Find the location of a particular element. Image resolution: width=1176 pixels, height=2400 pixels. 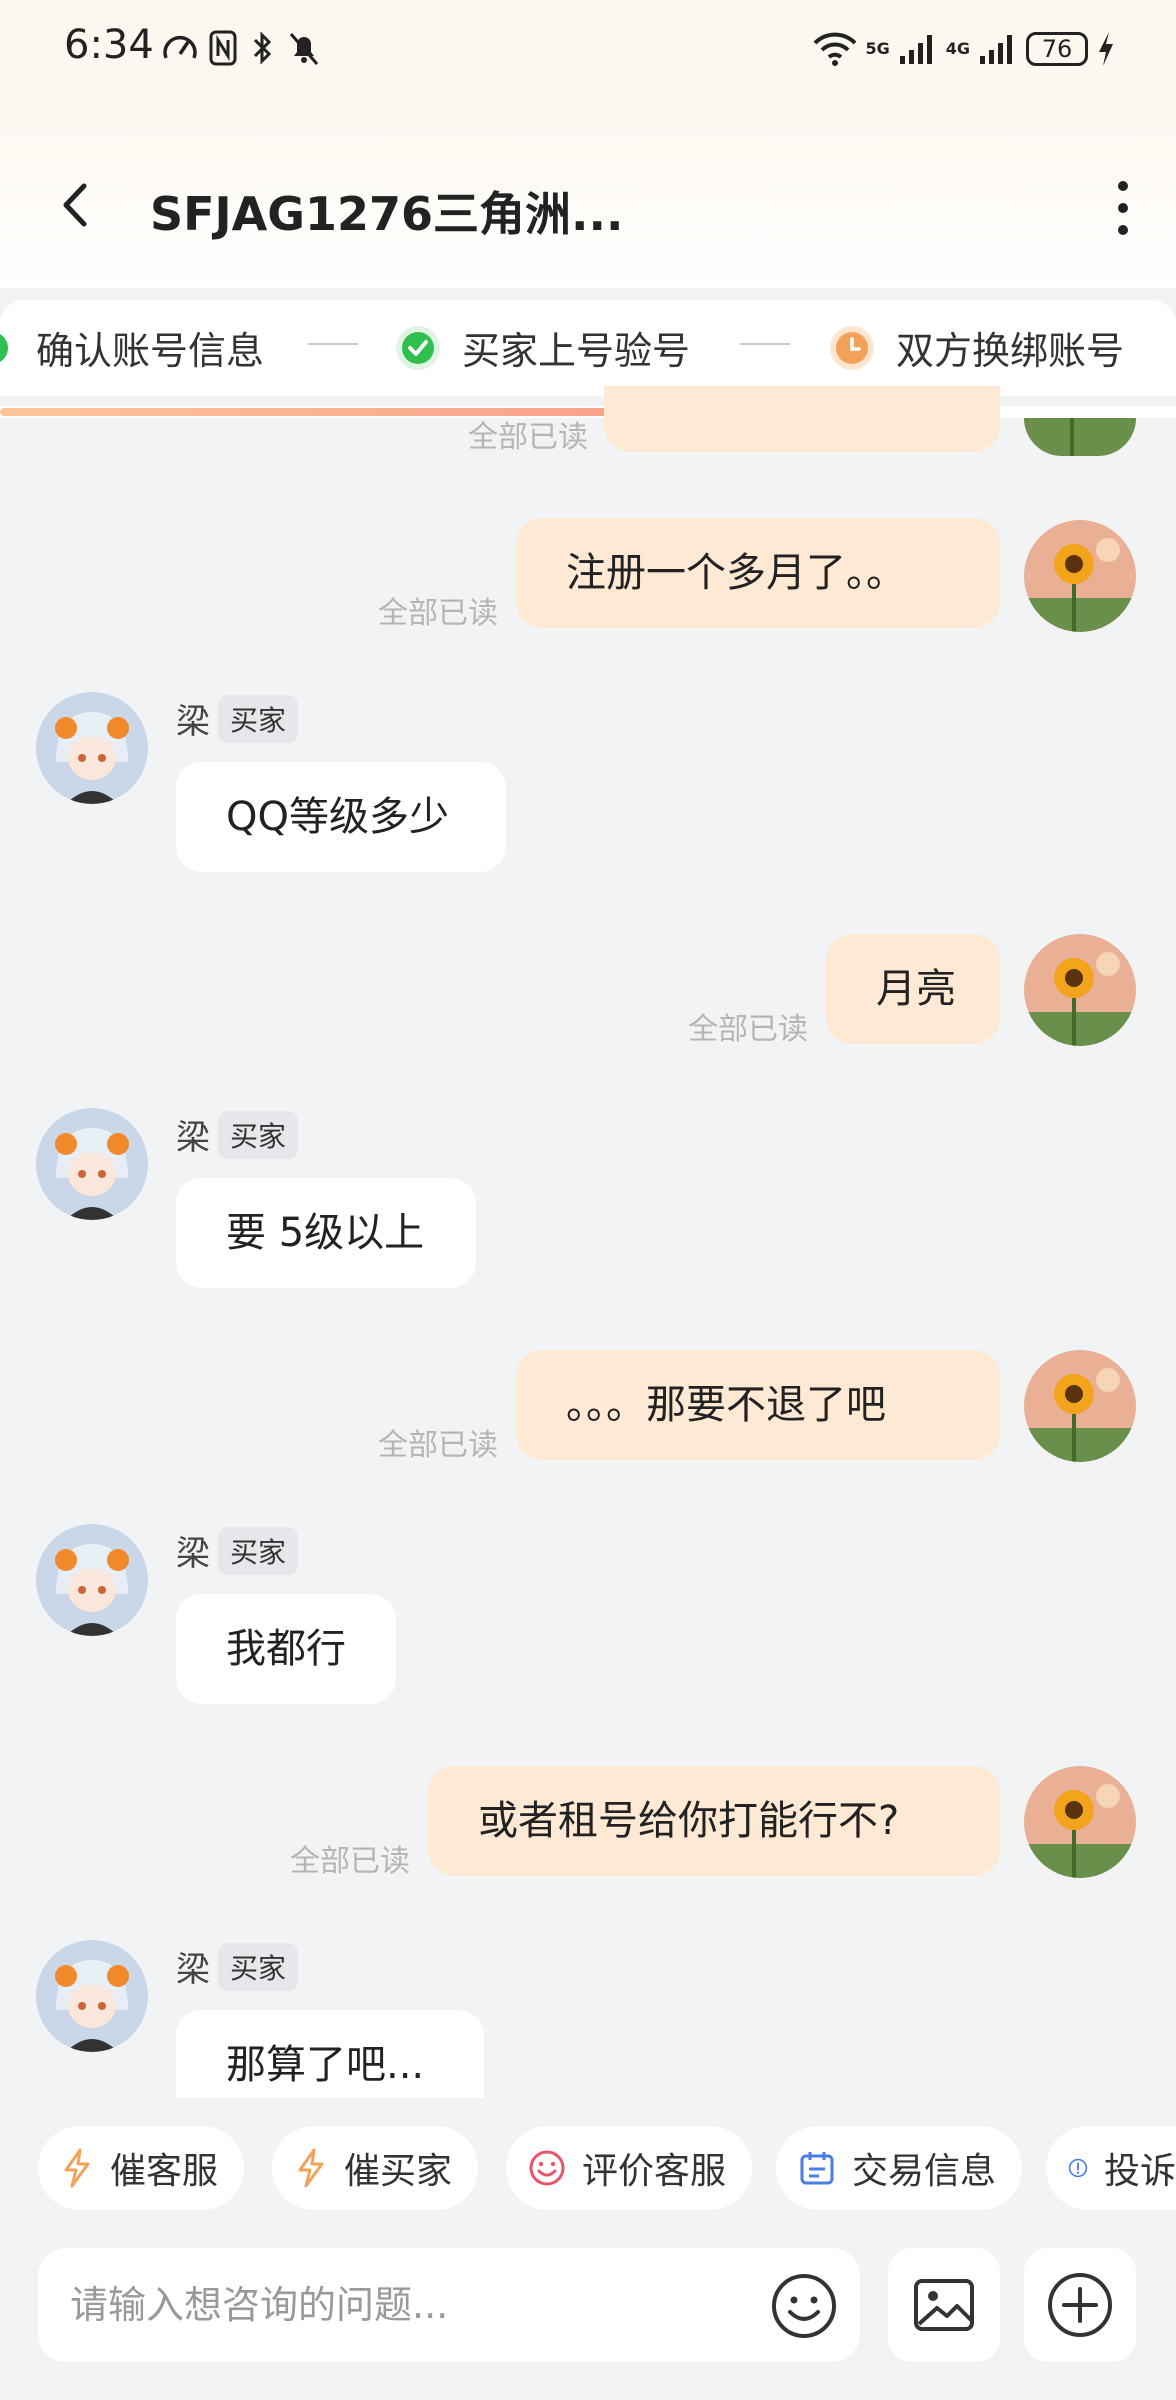

trade-info-button: 交易信息 is located at coordinates (899, 2168).